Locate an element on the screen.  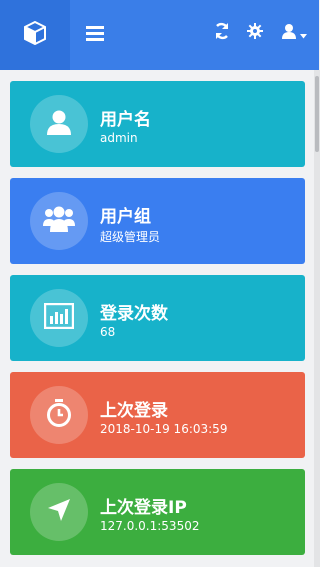
refresh-button is located at coordinates (222, 33).